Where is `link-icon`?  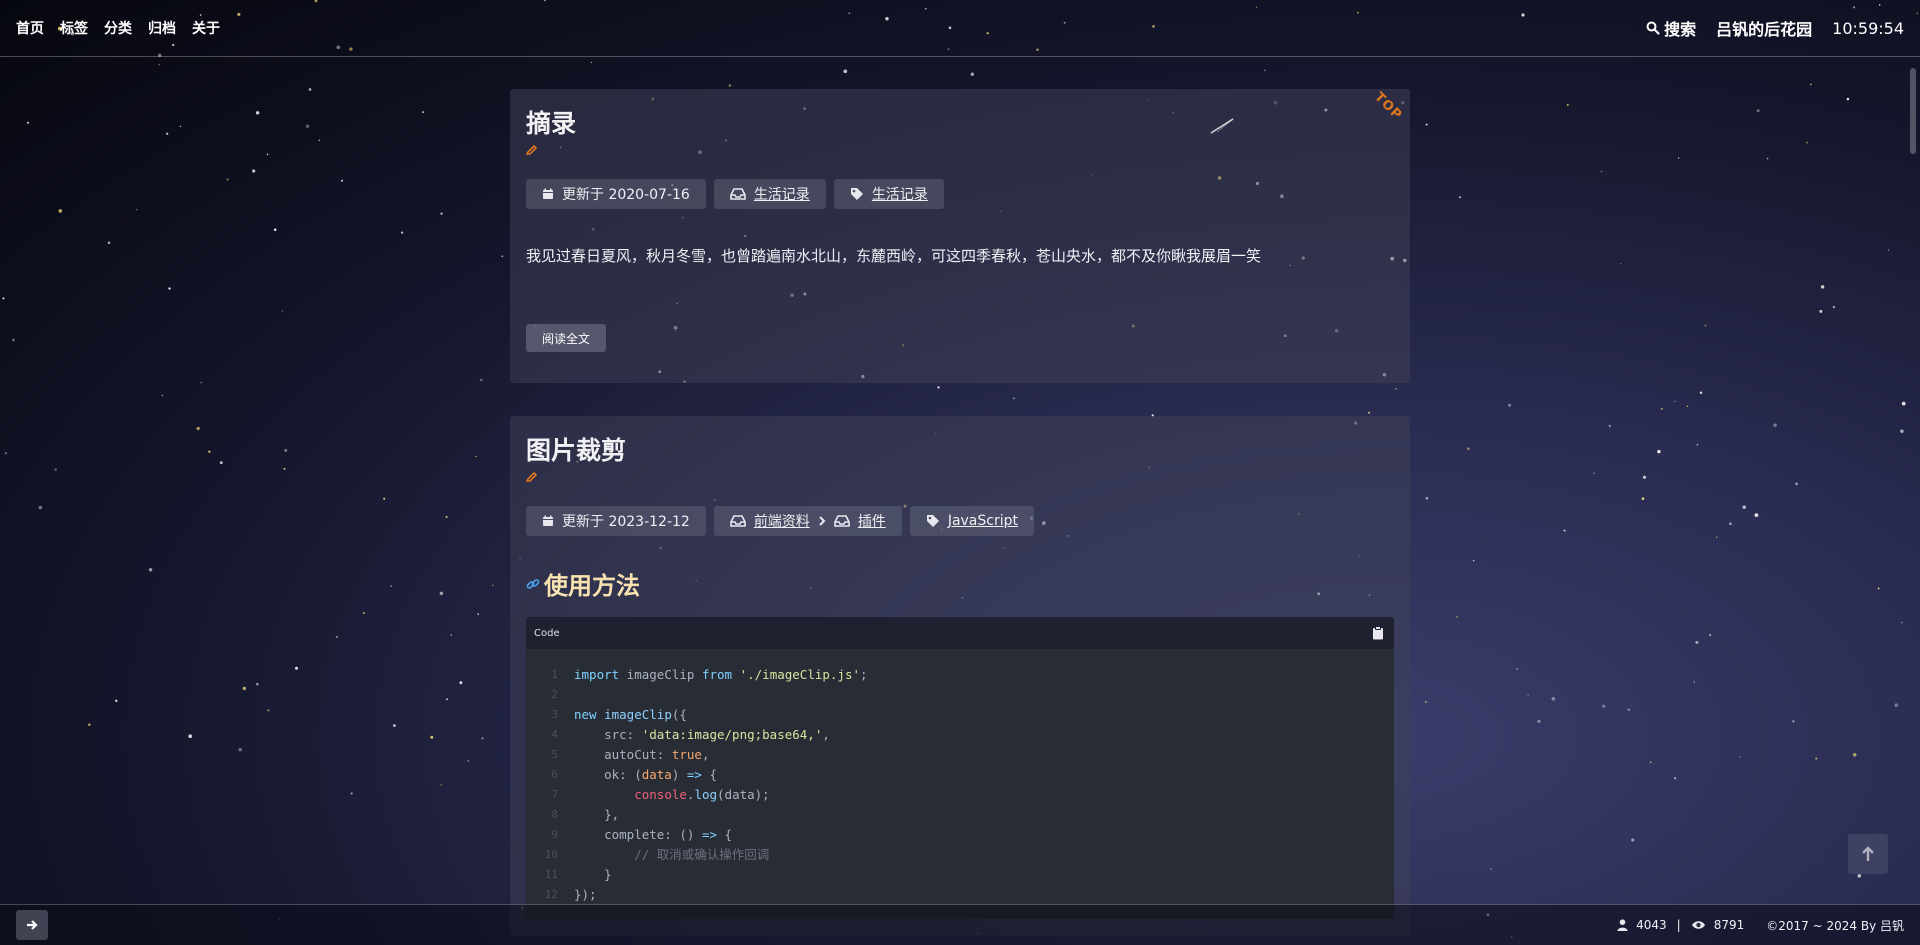 link-icon is located at coordinates (533, 584).